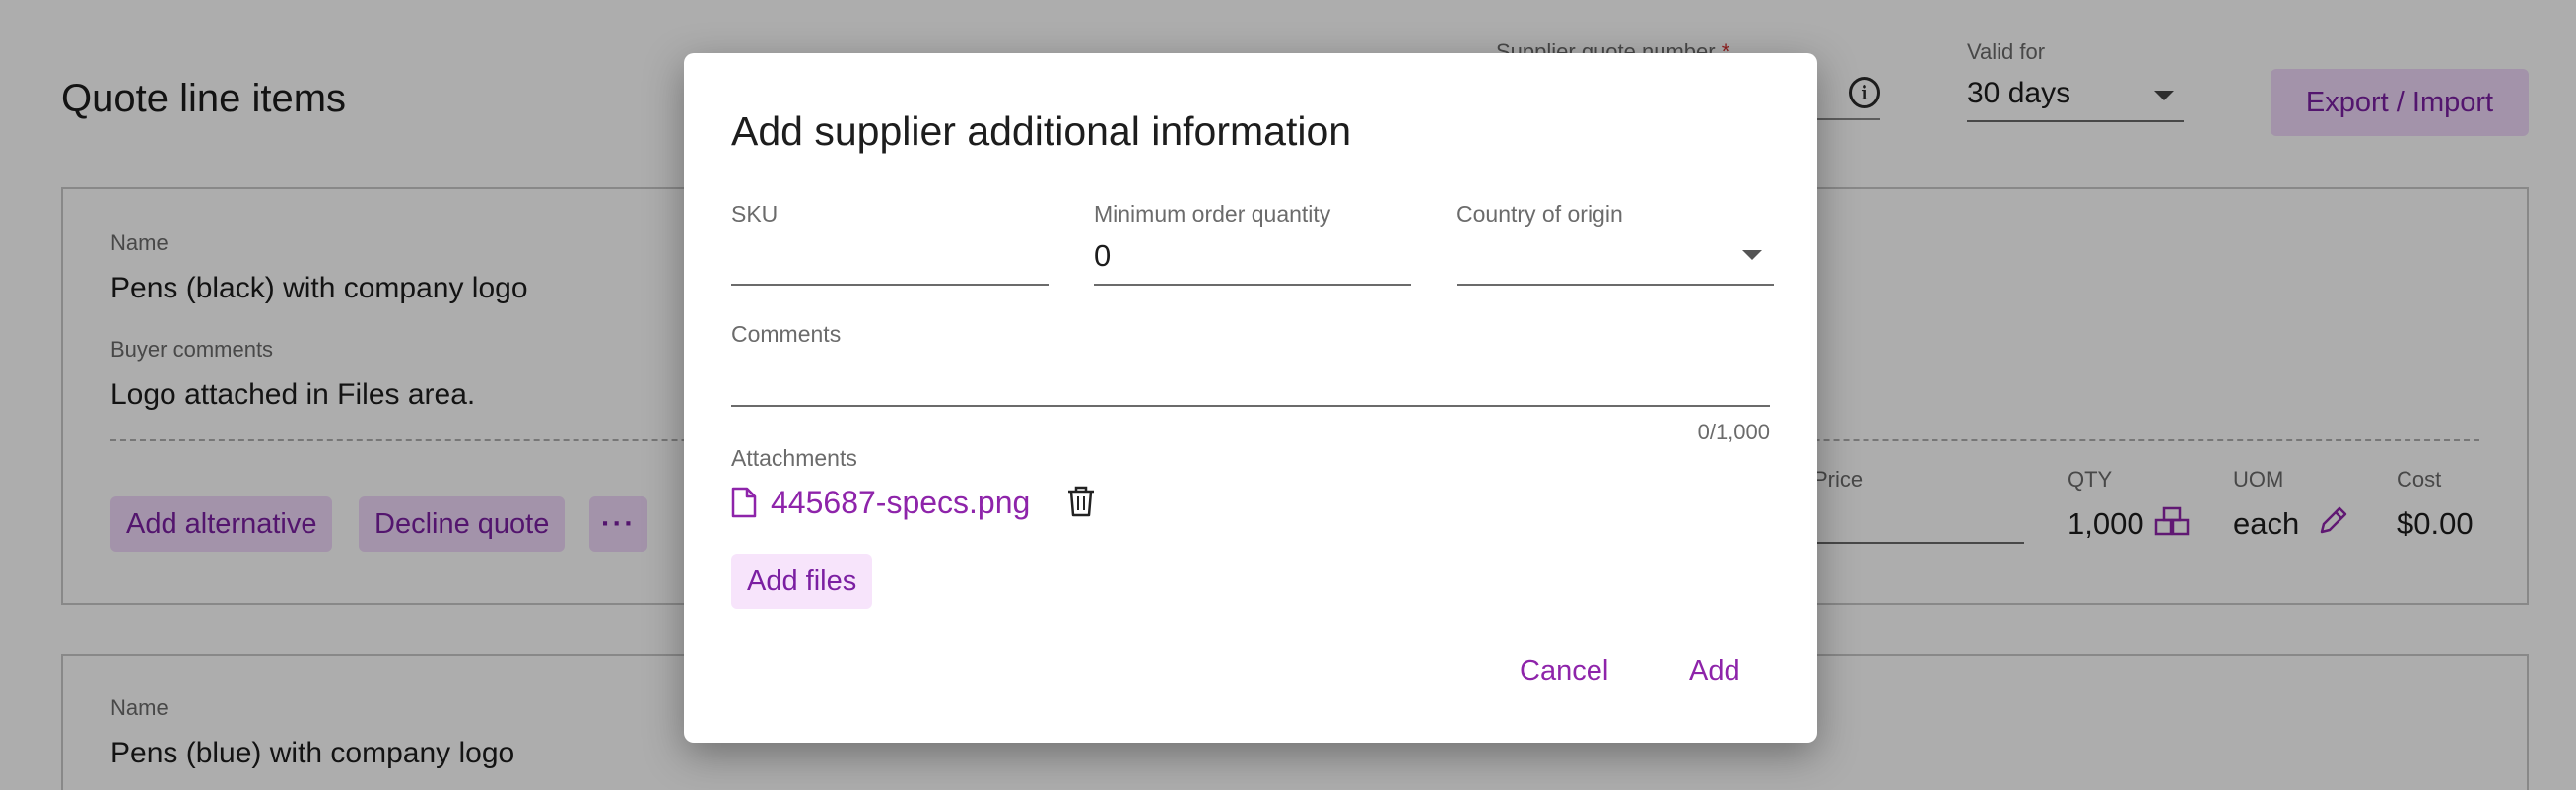 The height and width of the screenshot is (790, 2576). What do you see at coordinates (900, 503) in the screenshot?
I see `attachment-file-link: 445687-specs.png` at bounding box center [900, 503].